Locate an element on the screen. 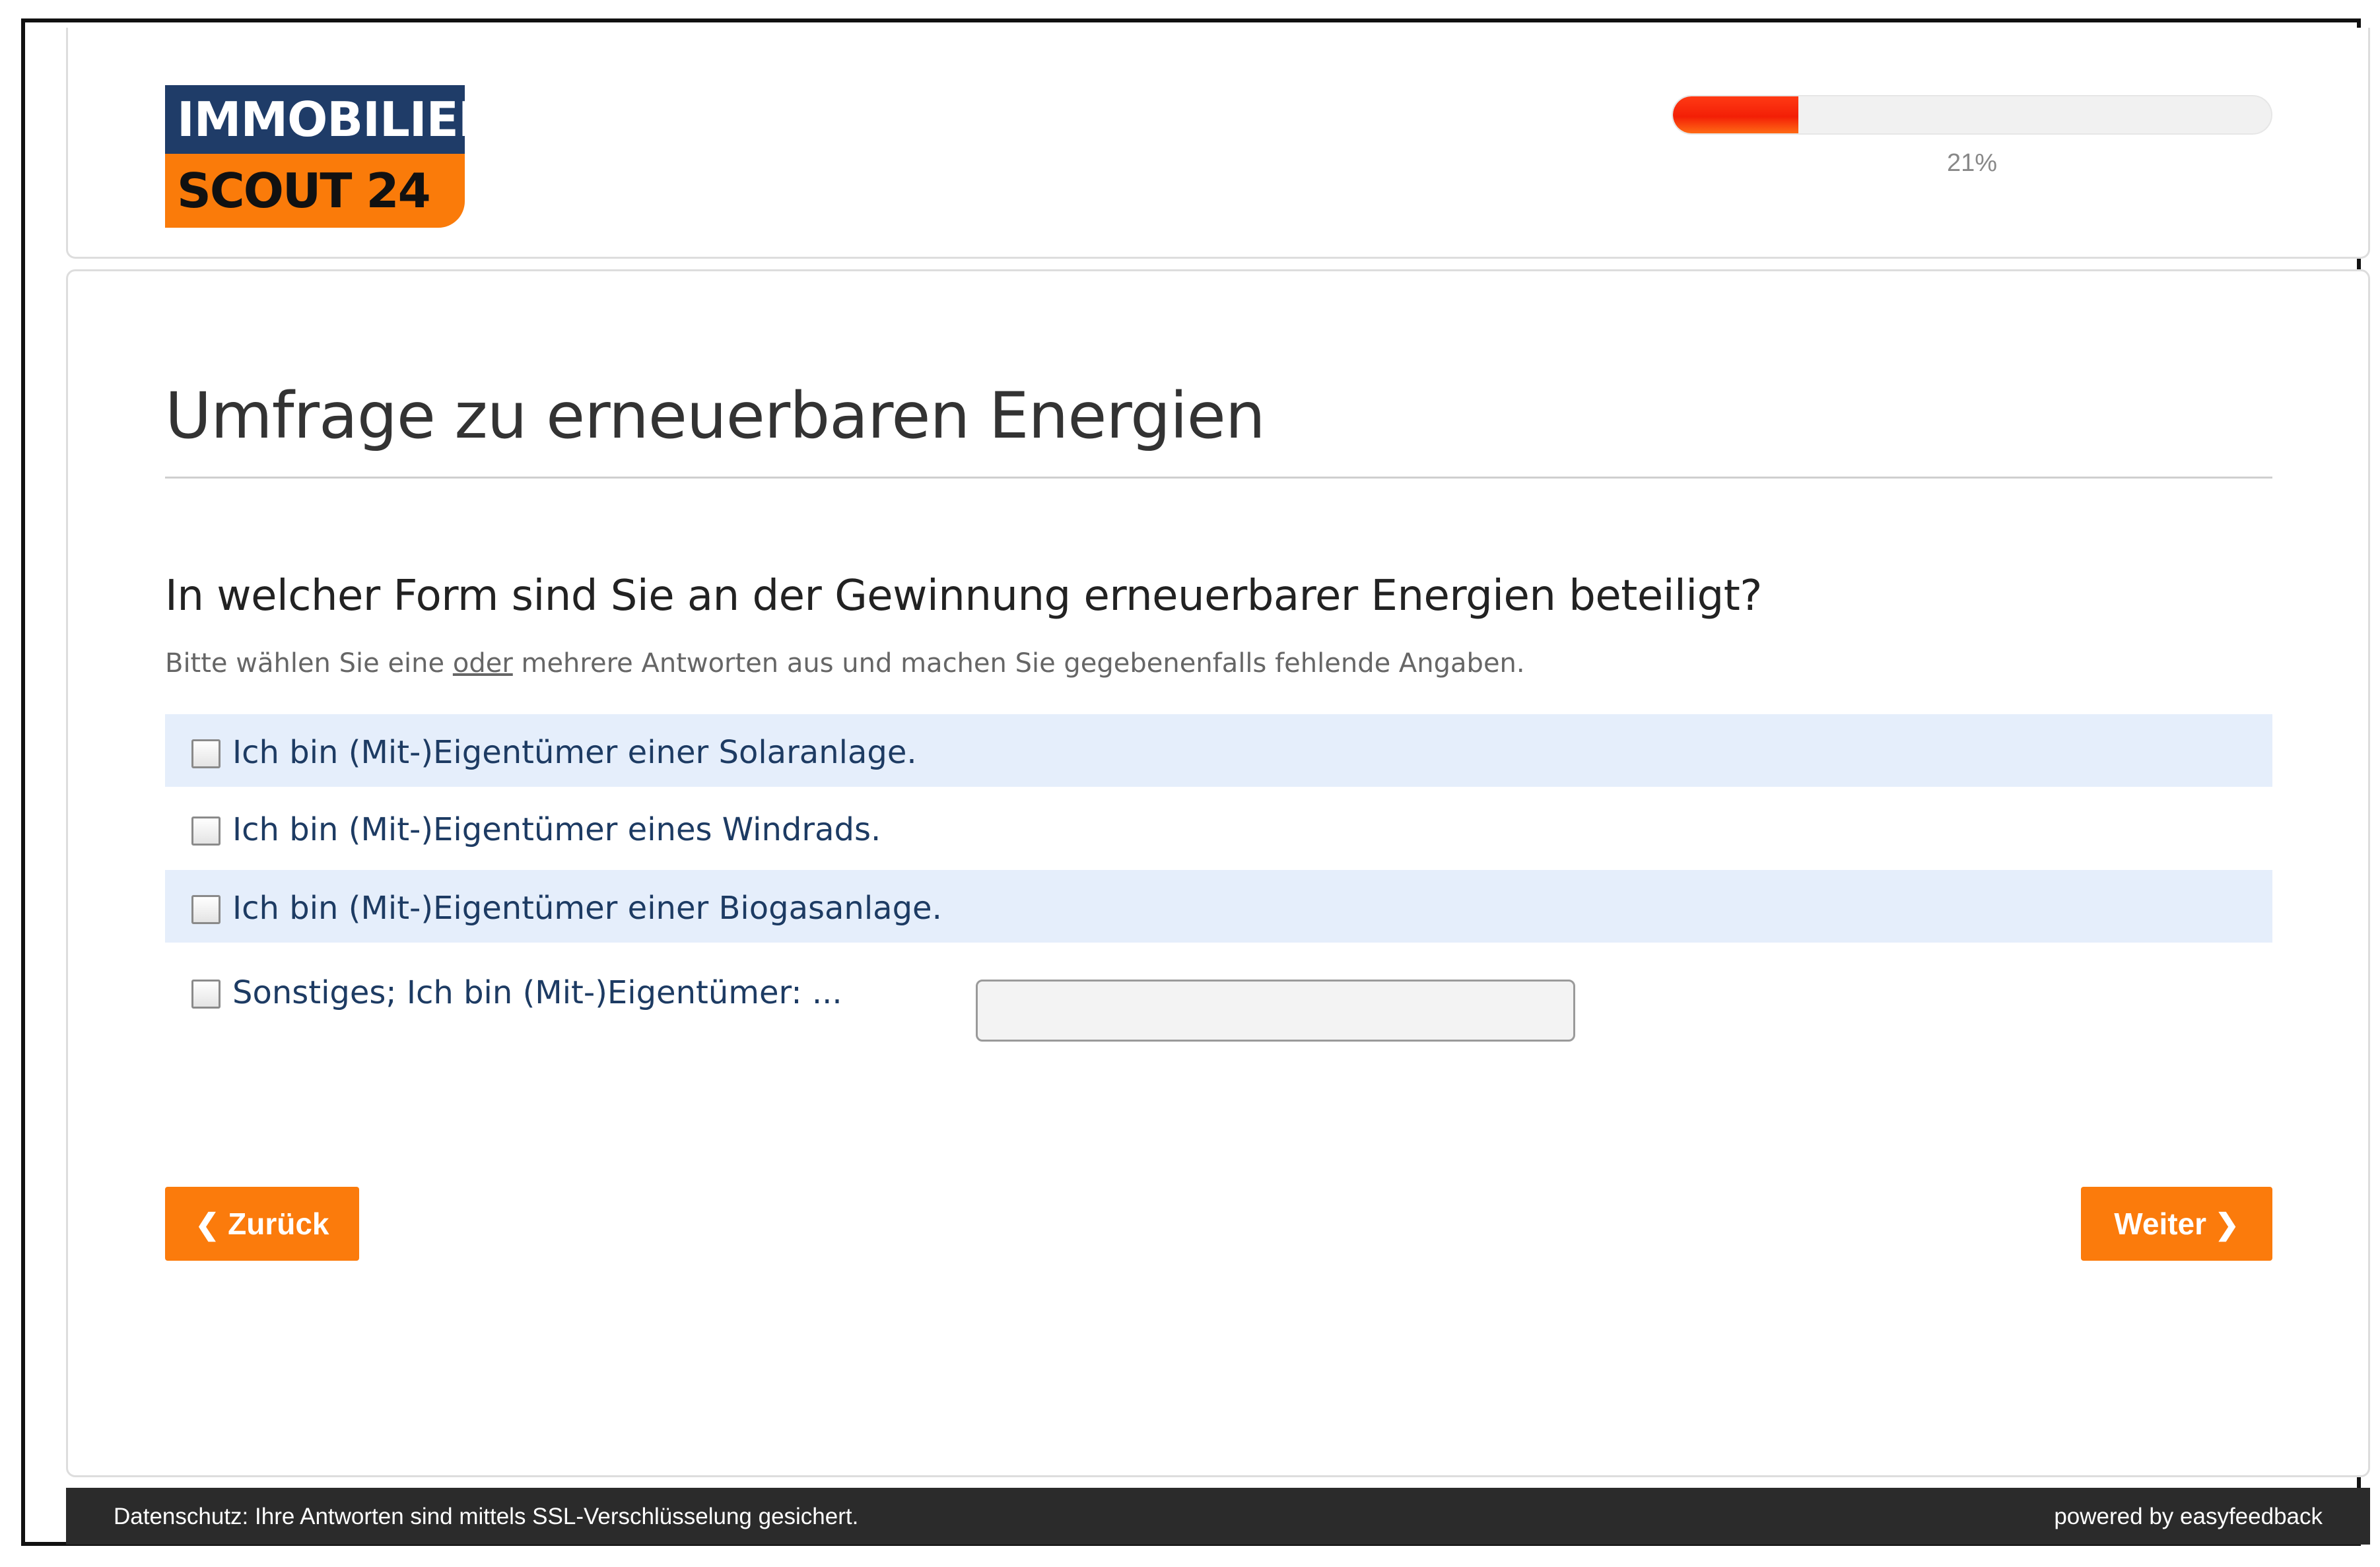 The height and width of the screenshot is (1567, 2380). progress-percent: 21% is located at coordinates (1972, 163).